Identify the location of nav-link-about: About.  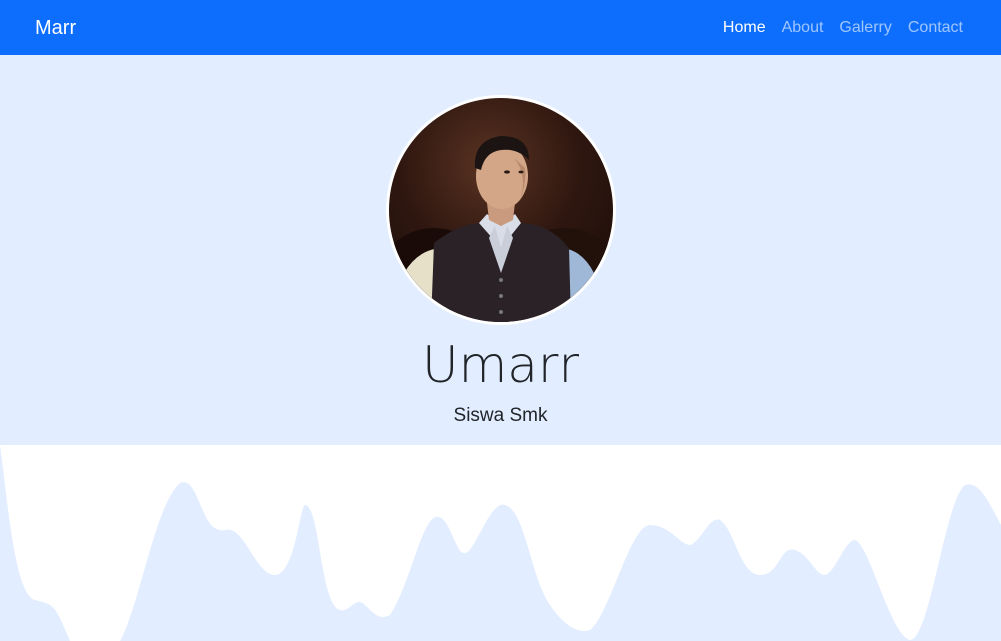
(803, 28).